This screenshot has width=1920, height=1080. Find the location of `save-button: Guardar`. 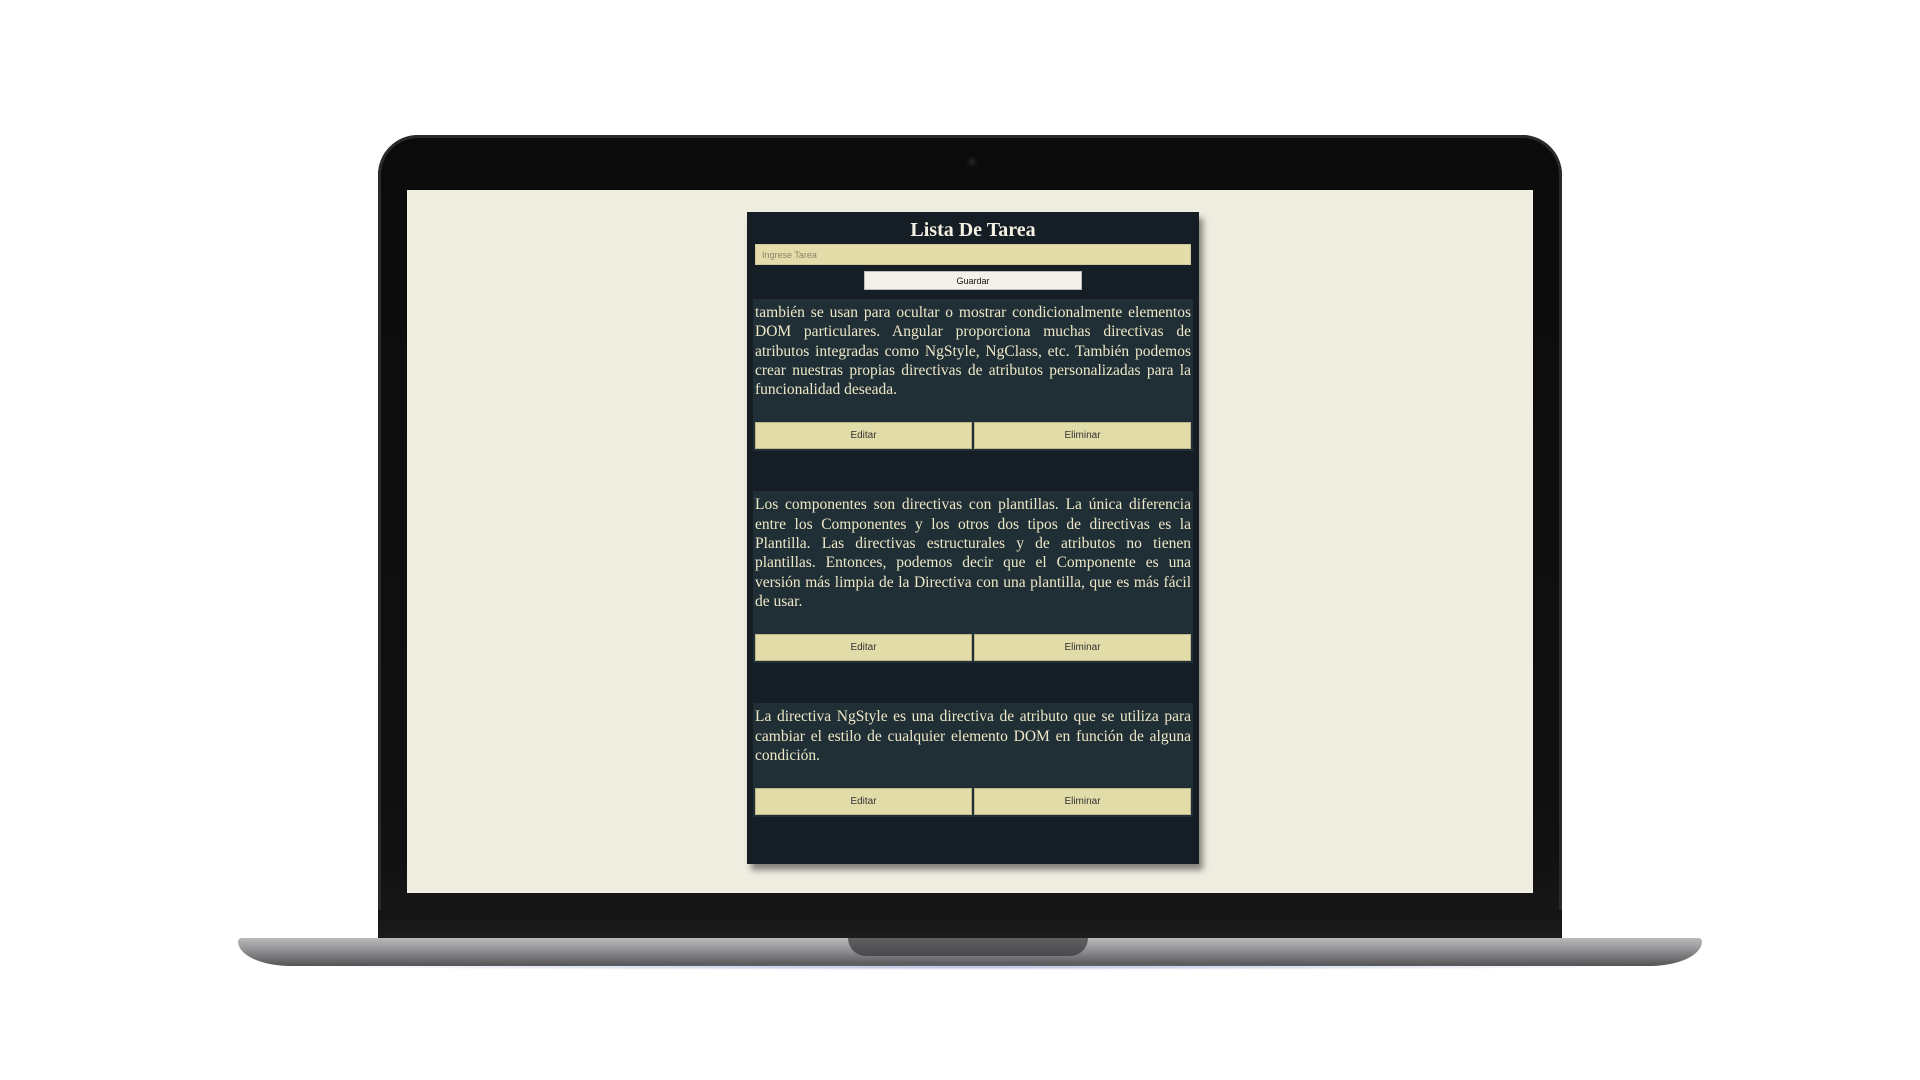

save-button: Guardar is located at coordinates (973, 280).